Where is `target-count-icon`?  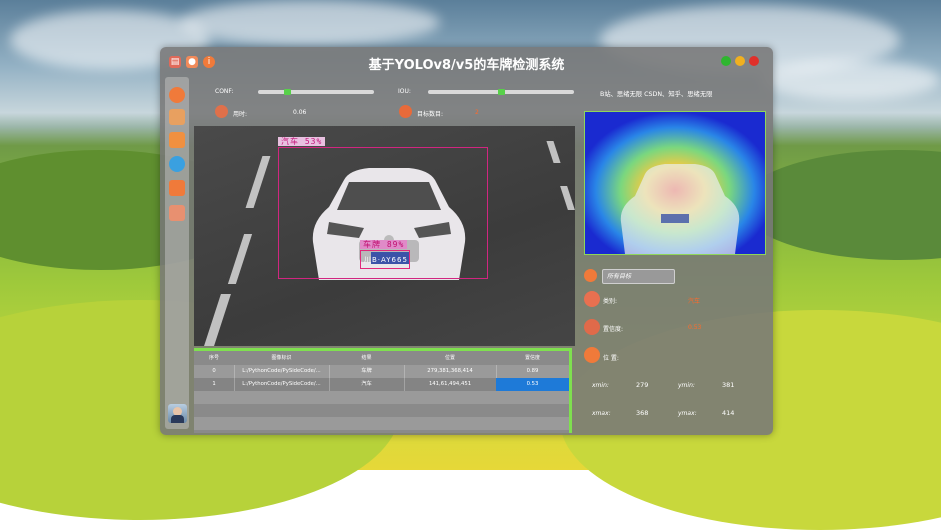 target-count-icon is located at coordinates (405, 111).